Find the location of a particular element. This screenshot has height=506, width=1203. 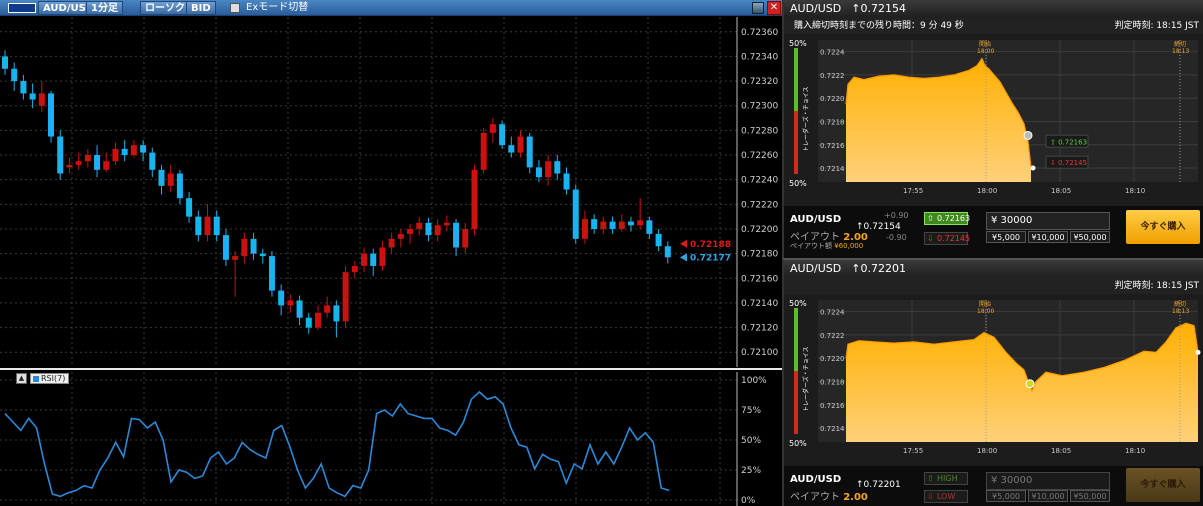

start-time: 18:00 is located at coordinates (985, 311).